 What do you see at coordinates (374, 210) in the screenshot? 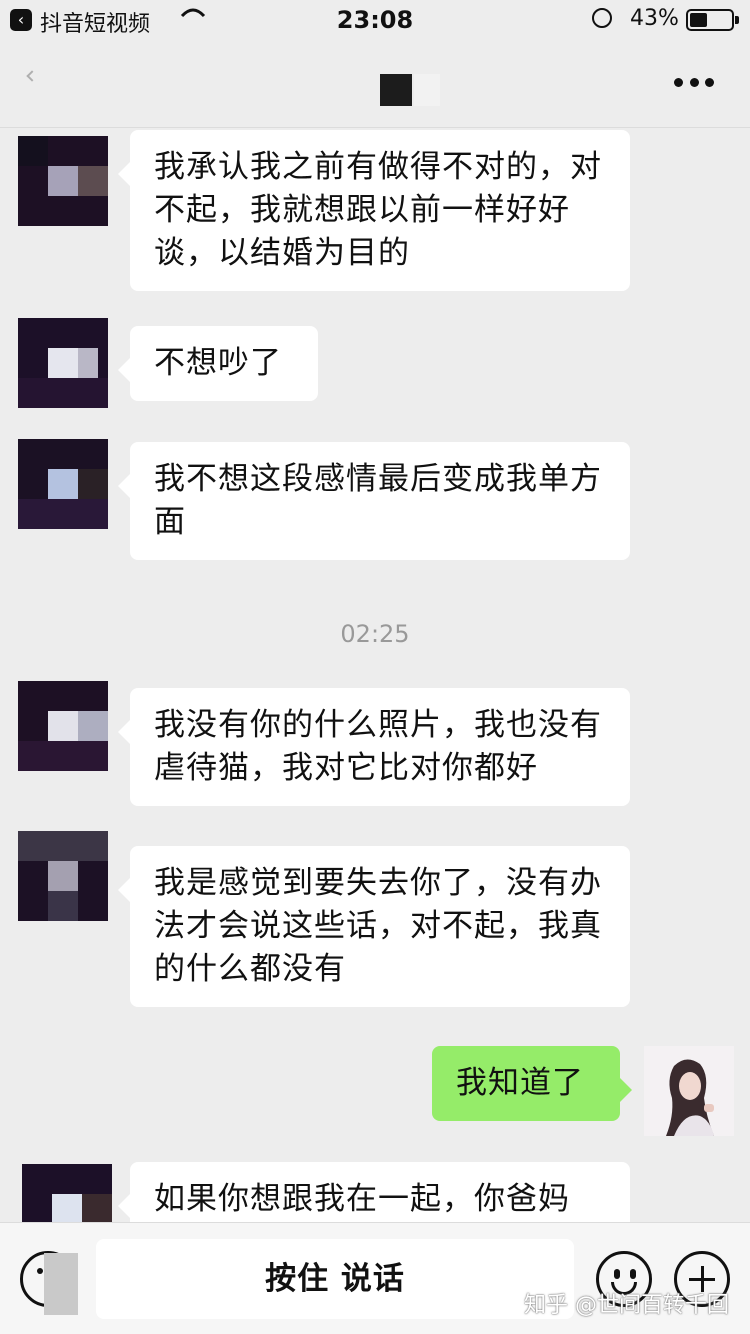
I see `message-bubble: 我承认我之前有做得不对的，对不起，我就想跟以前一样好好谈，以结婚为目的` at bounding box center [374, 210].